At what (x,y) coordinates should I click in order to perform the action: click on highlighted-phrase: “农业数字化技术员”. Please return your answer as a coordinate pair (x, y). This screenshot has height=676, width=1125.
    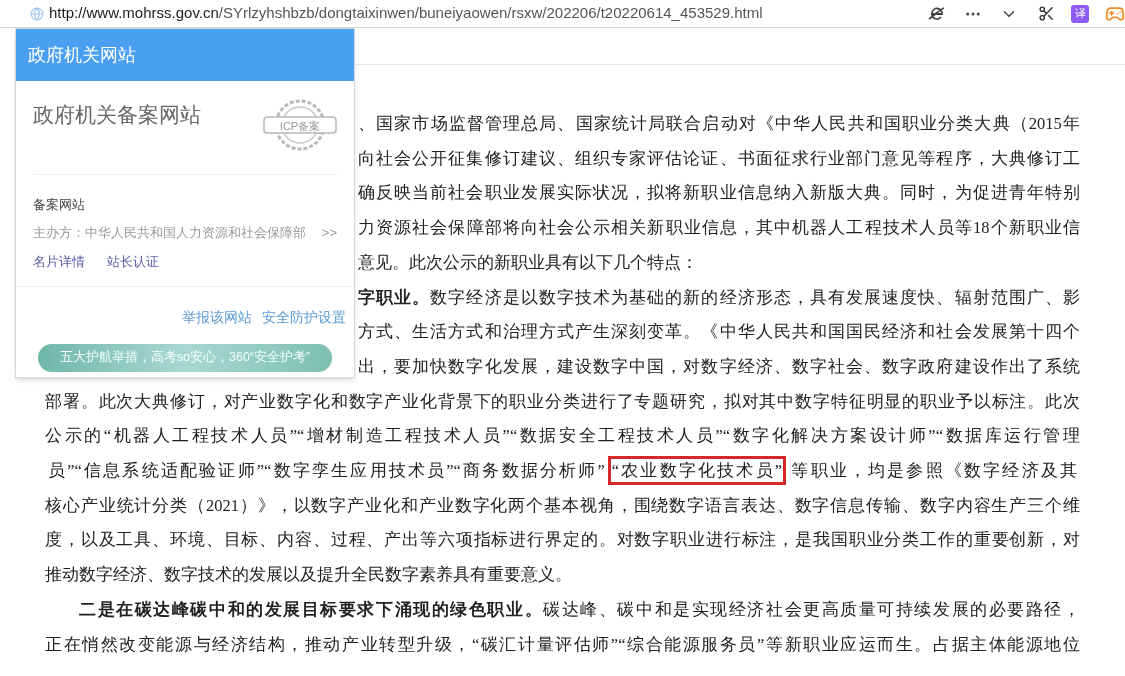
    Looking at the image, I should click on (697, 471).